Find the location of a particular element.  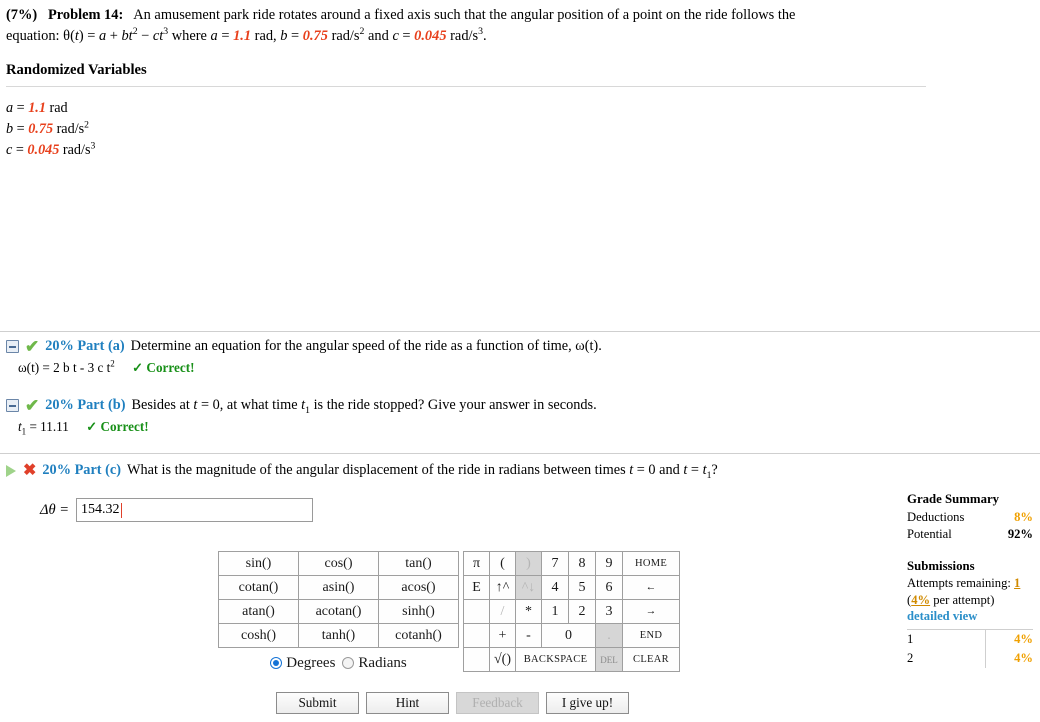

rv-c-unit: rad/s is located at coordinates (76, 150).